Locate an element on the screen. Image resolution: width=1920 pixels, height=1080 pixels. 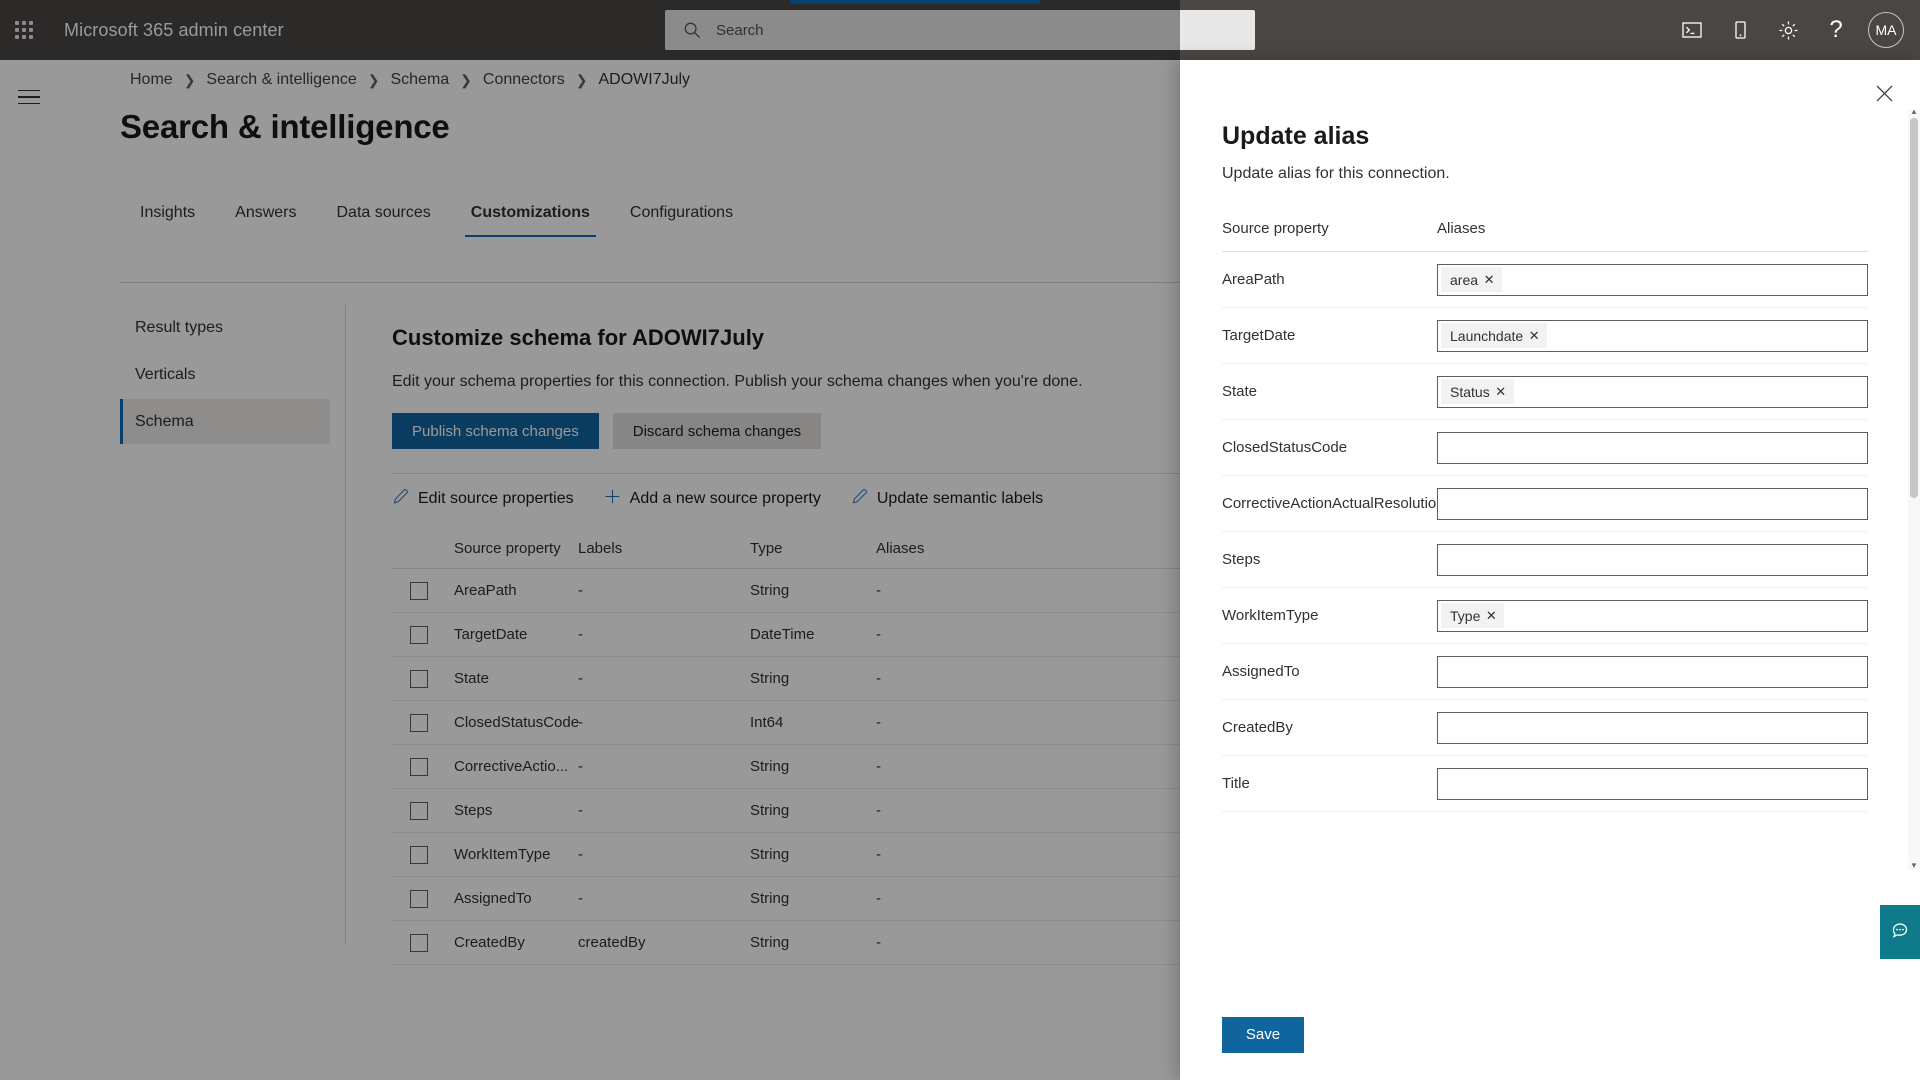
help-glyph: ? is located at coordinates (1836, 29).